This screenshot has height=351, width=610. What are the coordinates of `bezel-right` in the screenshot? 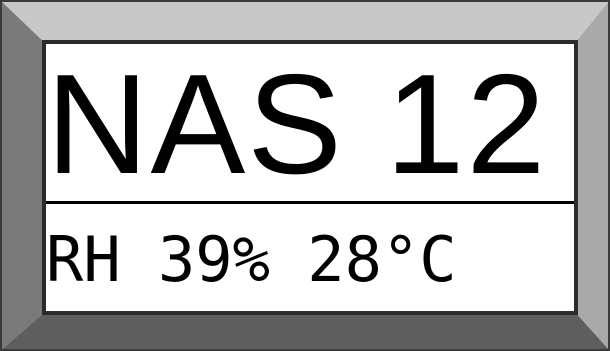 It's located at (592, 175).